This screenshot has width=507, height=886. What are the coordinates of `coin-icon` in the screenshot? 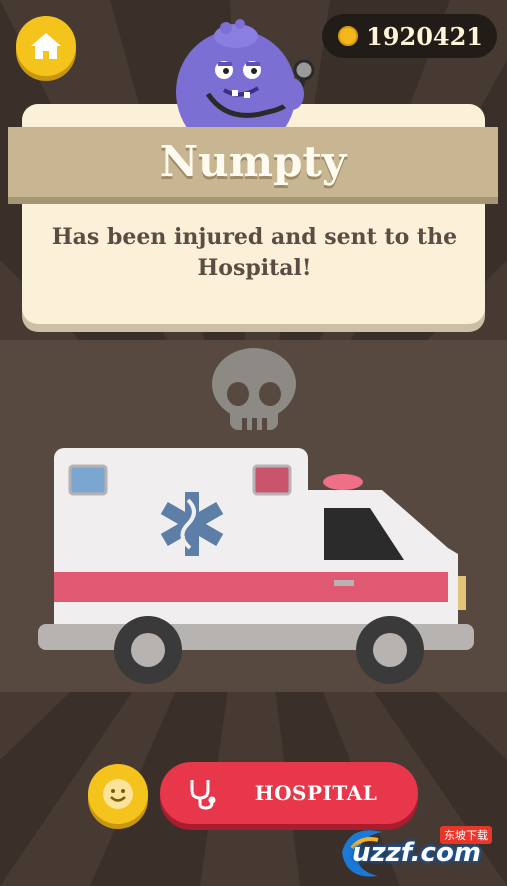 It's located at (348, 36).